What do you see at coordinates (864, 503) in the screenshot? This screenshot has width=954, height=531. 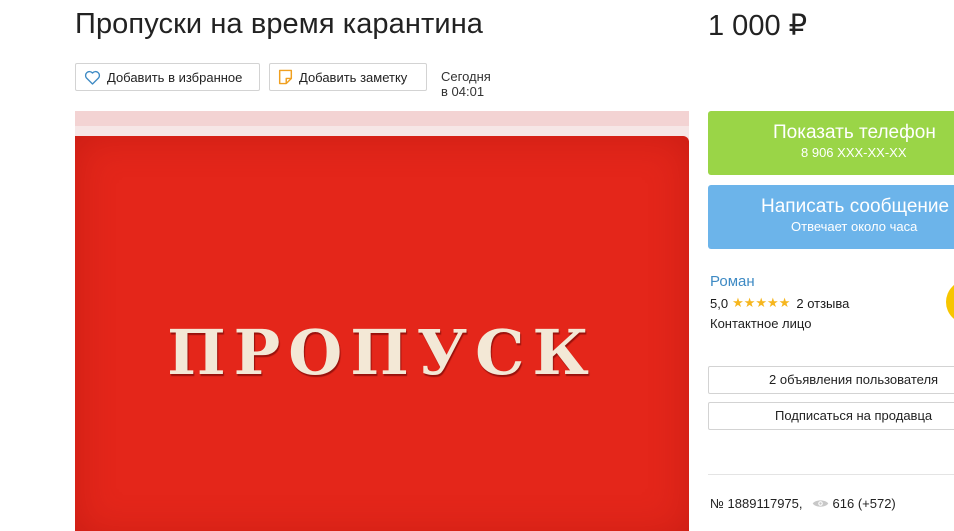 I see `views-count: 616 (+572)` at bounding box center [864, 503].